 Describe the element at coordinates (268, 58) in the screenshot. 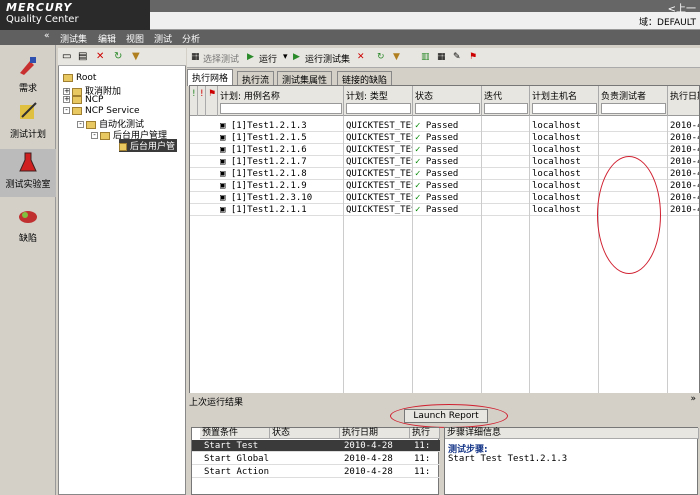

I see `run-button: 运行` at that location.